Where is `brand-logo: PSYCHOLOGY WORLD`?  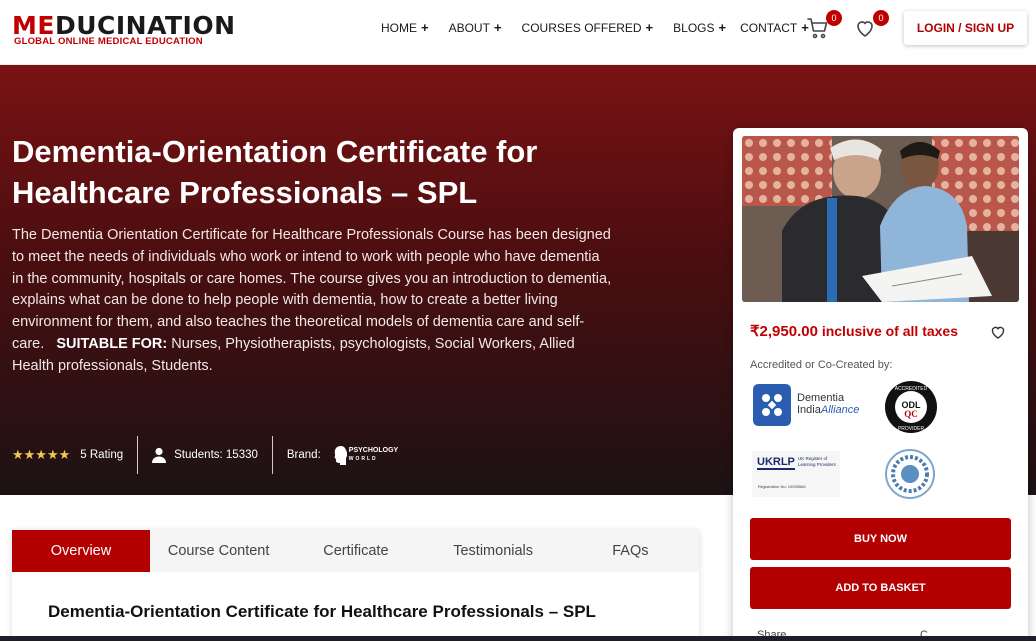 brand-logo: PSYCHOLOGY WORLD is located at coordinates (365, 455).